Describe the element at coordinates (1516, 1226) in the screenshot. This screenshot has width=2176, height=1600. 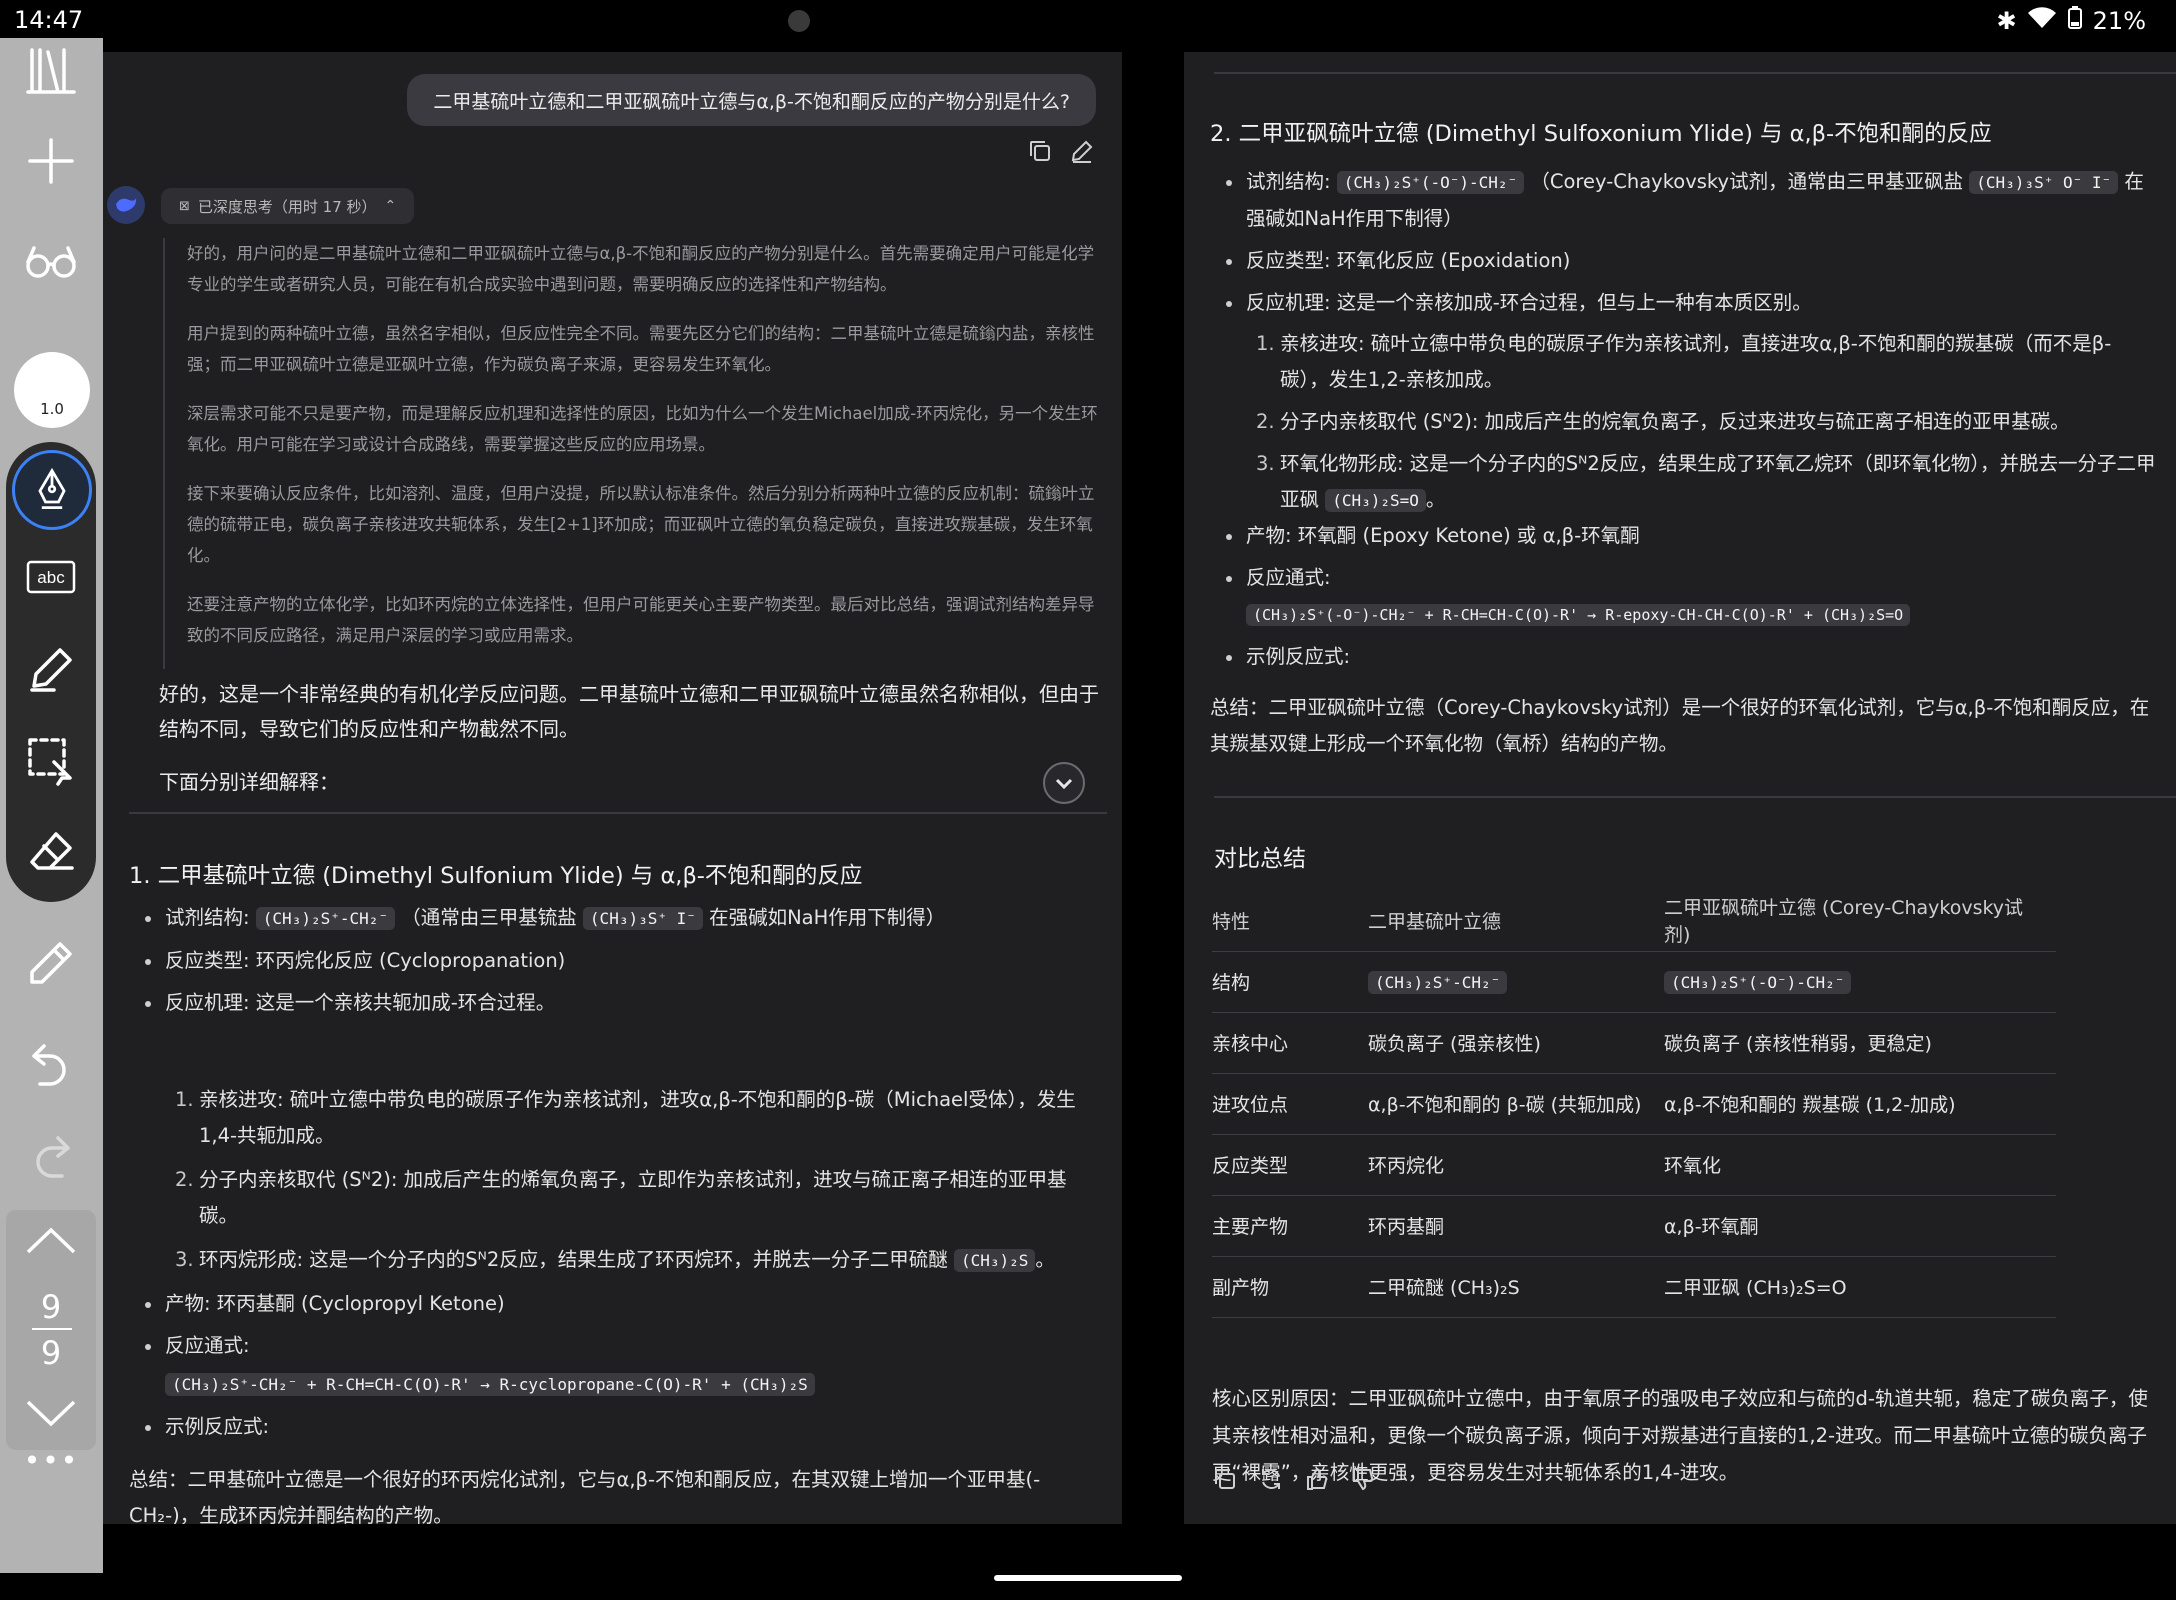
I see `table-cell: 环丙基酮` at that location.